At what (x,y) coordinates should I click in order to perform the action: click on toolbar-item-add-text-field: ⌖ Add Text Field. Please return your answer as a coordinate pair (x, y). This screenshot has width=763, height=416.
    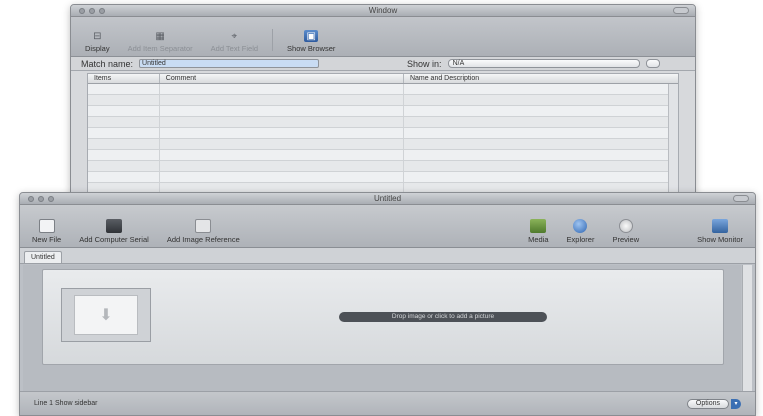
    Looking at the image, I should click on (234, 42).